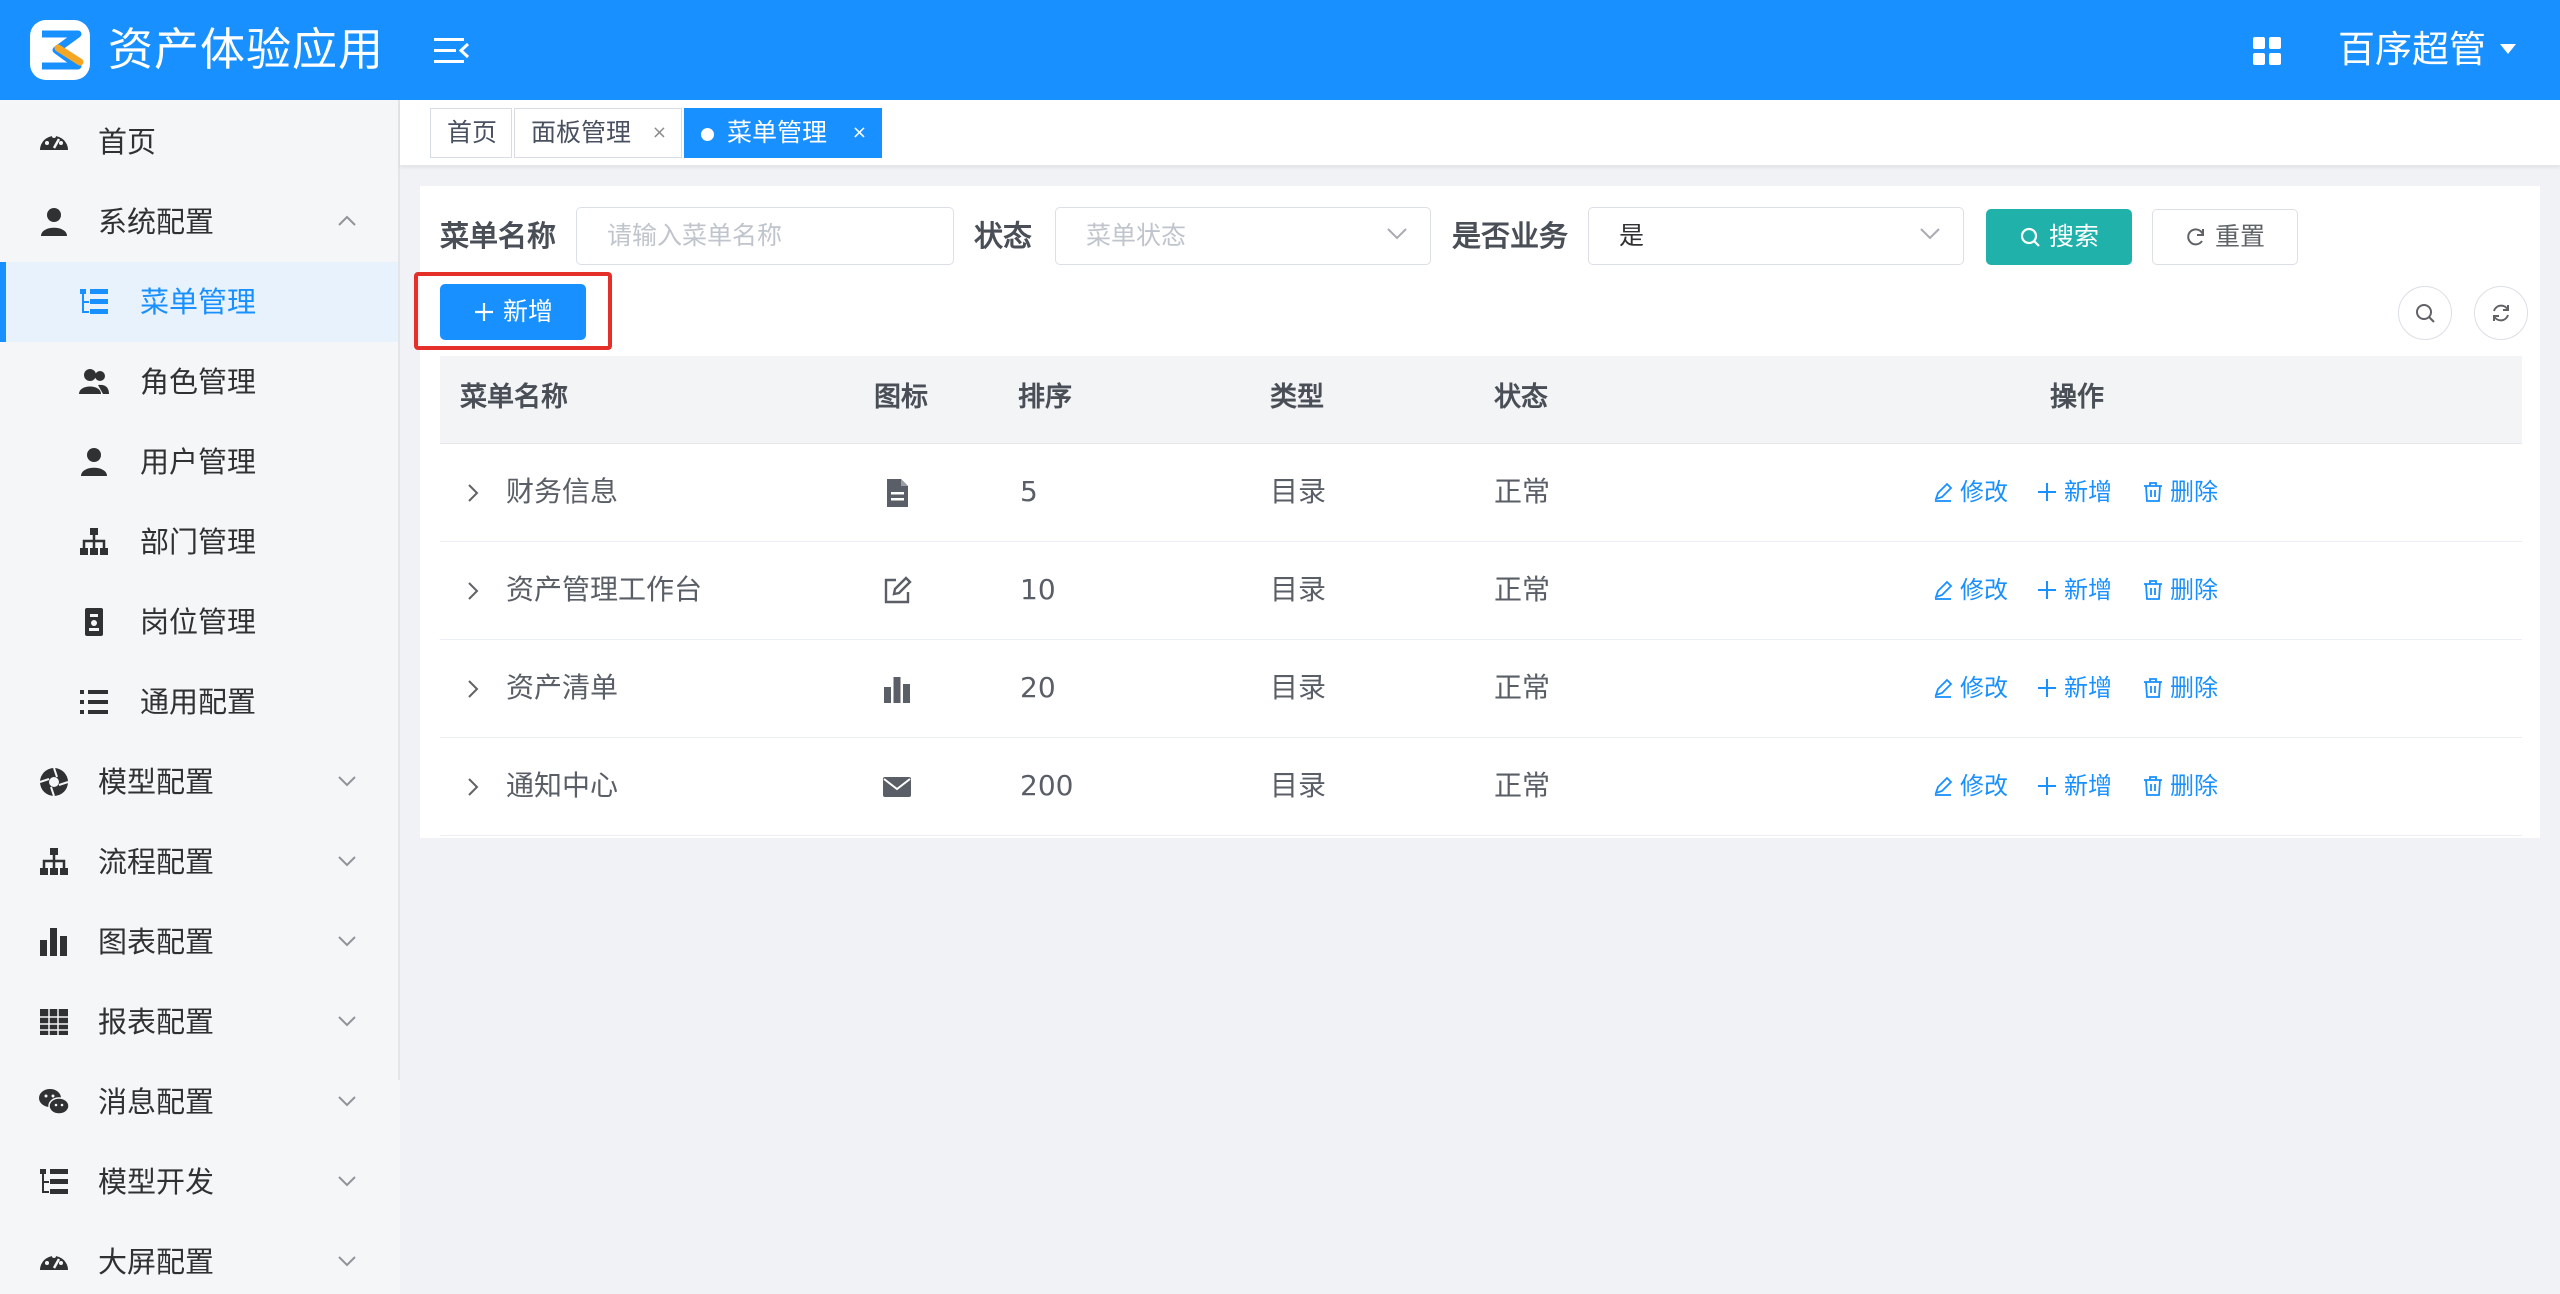 This screenshot has height=1294, width=2560. I want to click on document-icon, so click(897, 493).